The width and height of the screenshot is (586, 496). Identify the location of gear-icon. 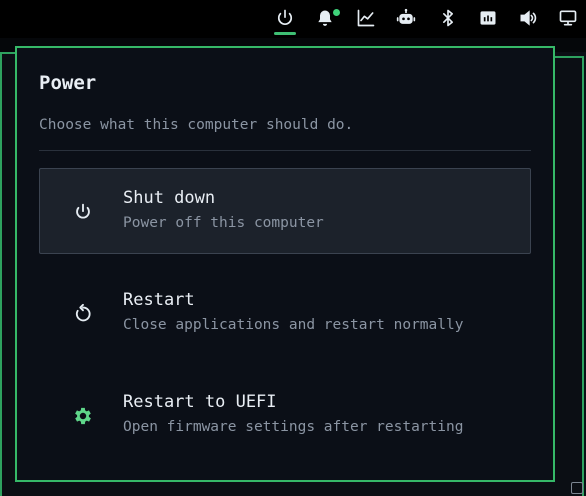
(83, 416).